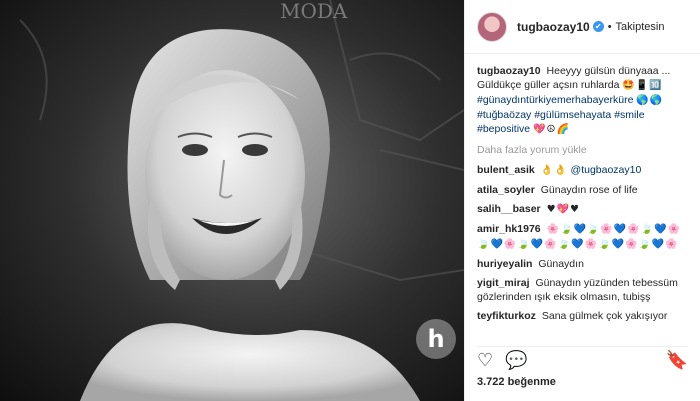  I want to click on watermark-logo: h, so click(436, 339).